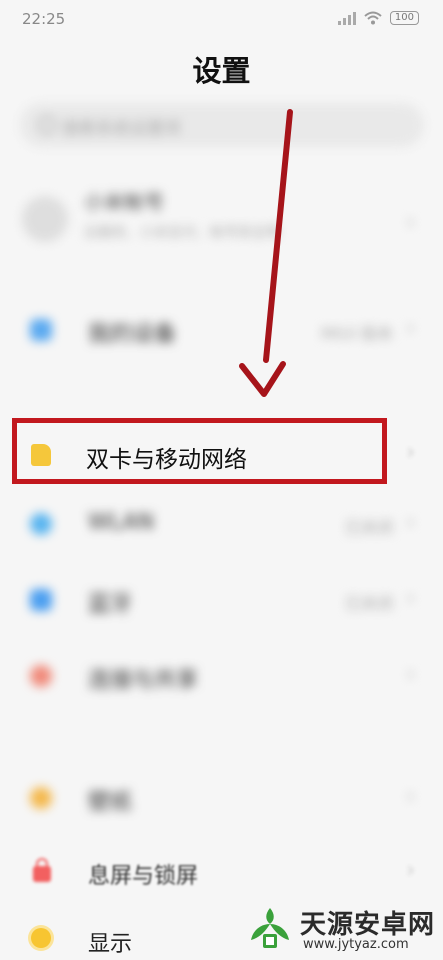  What do you see at coordinates (41, 330) in the screenshot?
I see `phone-icon` at bounding box center [41, 330].